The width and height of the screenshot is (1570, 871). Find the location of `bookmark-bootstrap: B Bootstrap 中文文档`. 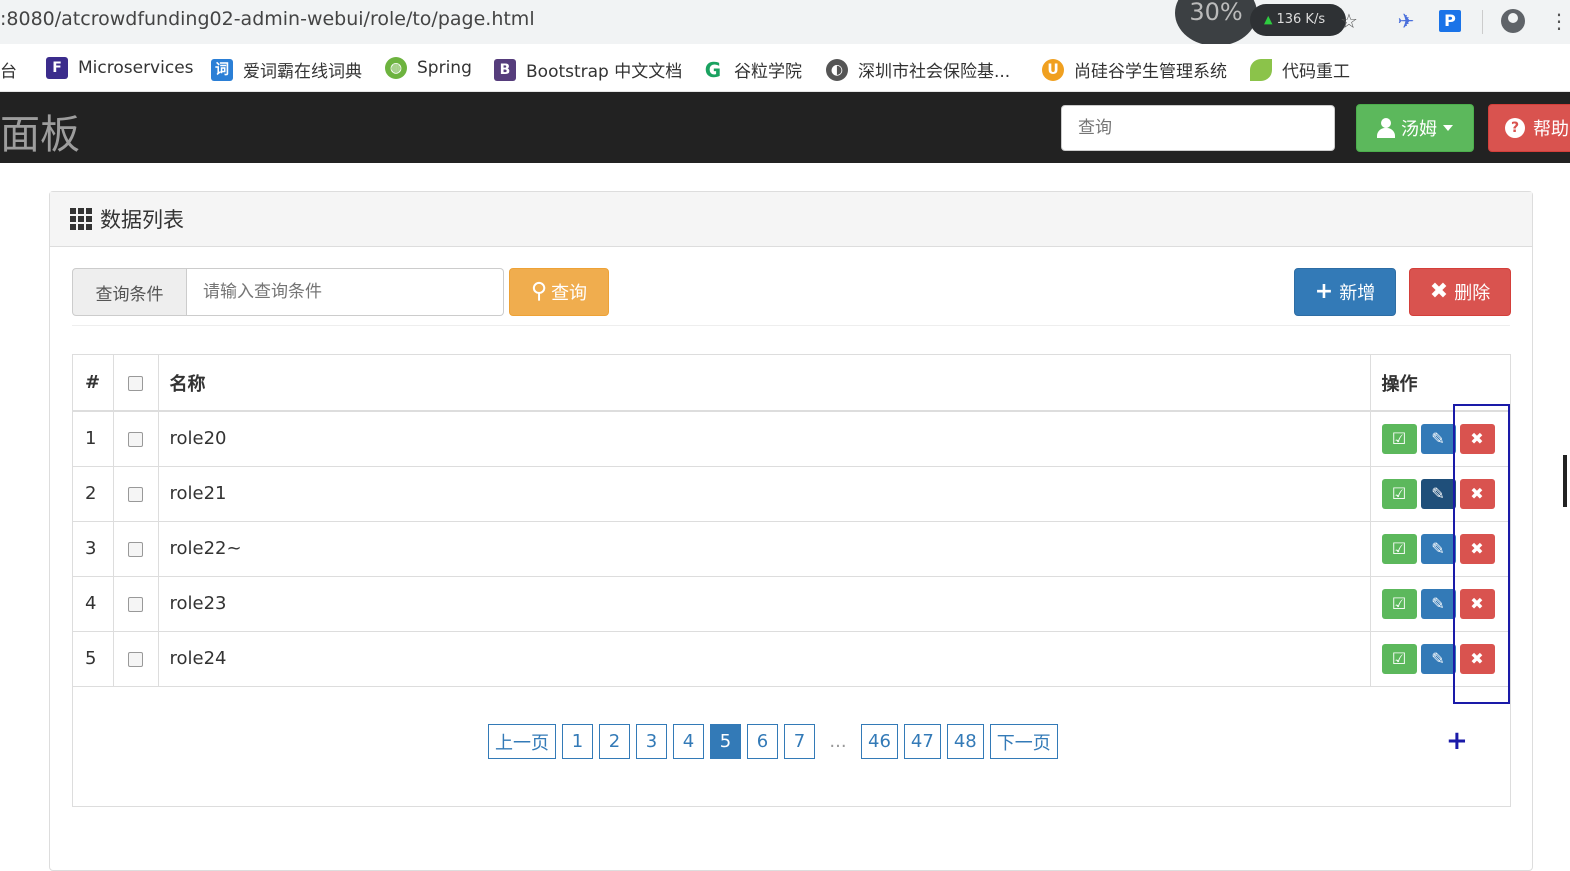

bookmark-bootstrap: B Bootstrap 中文文档 is located at coordinates (588, 69).